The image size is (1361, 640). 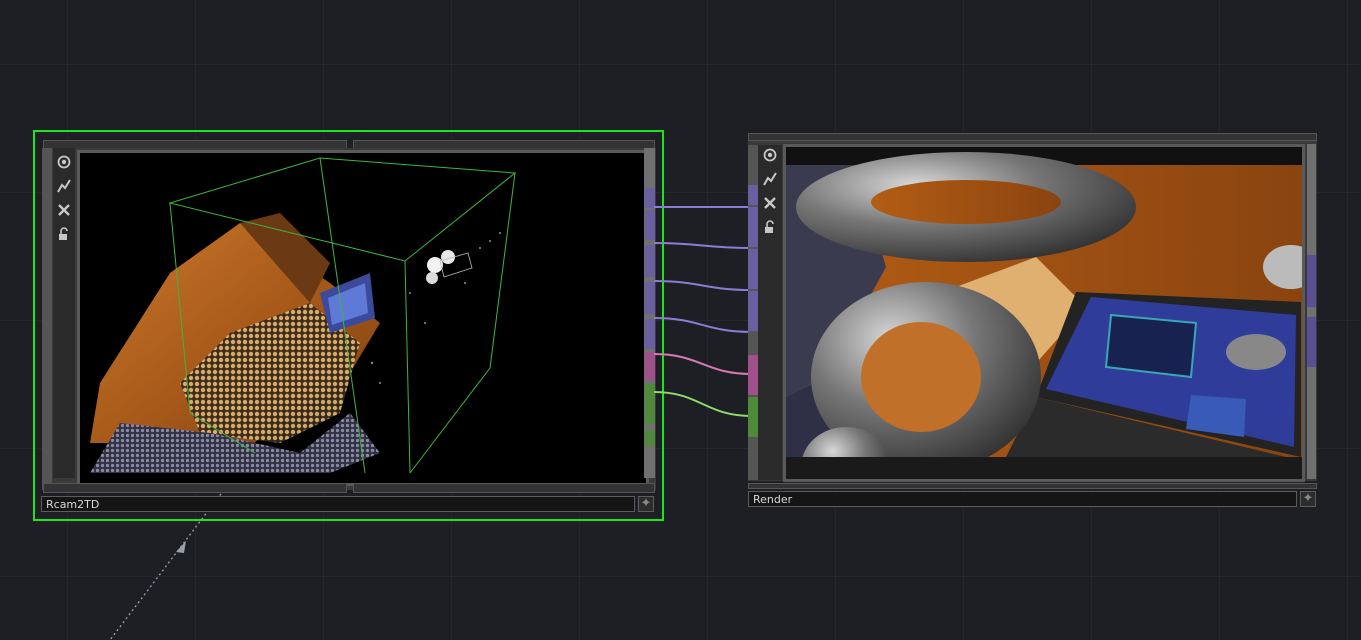 I want to click on tool-column, so click(x=770, y=312).